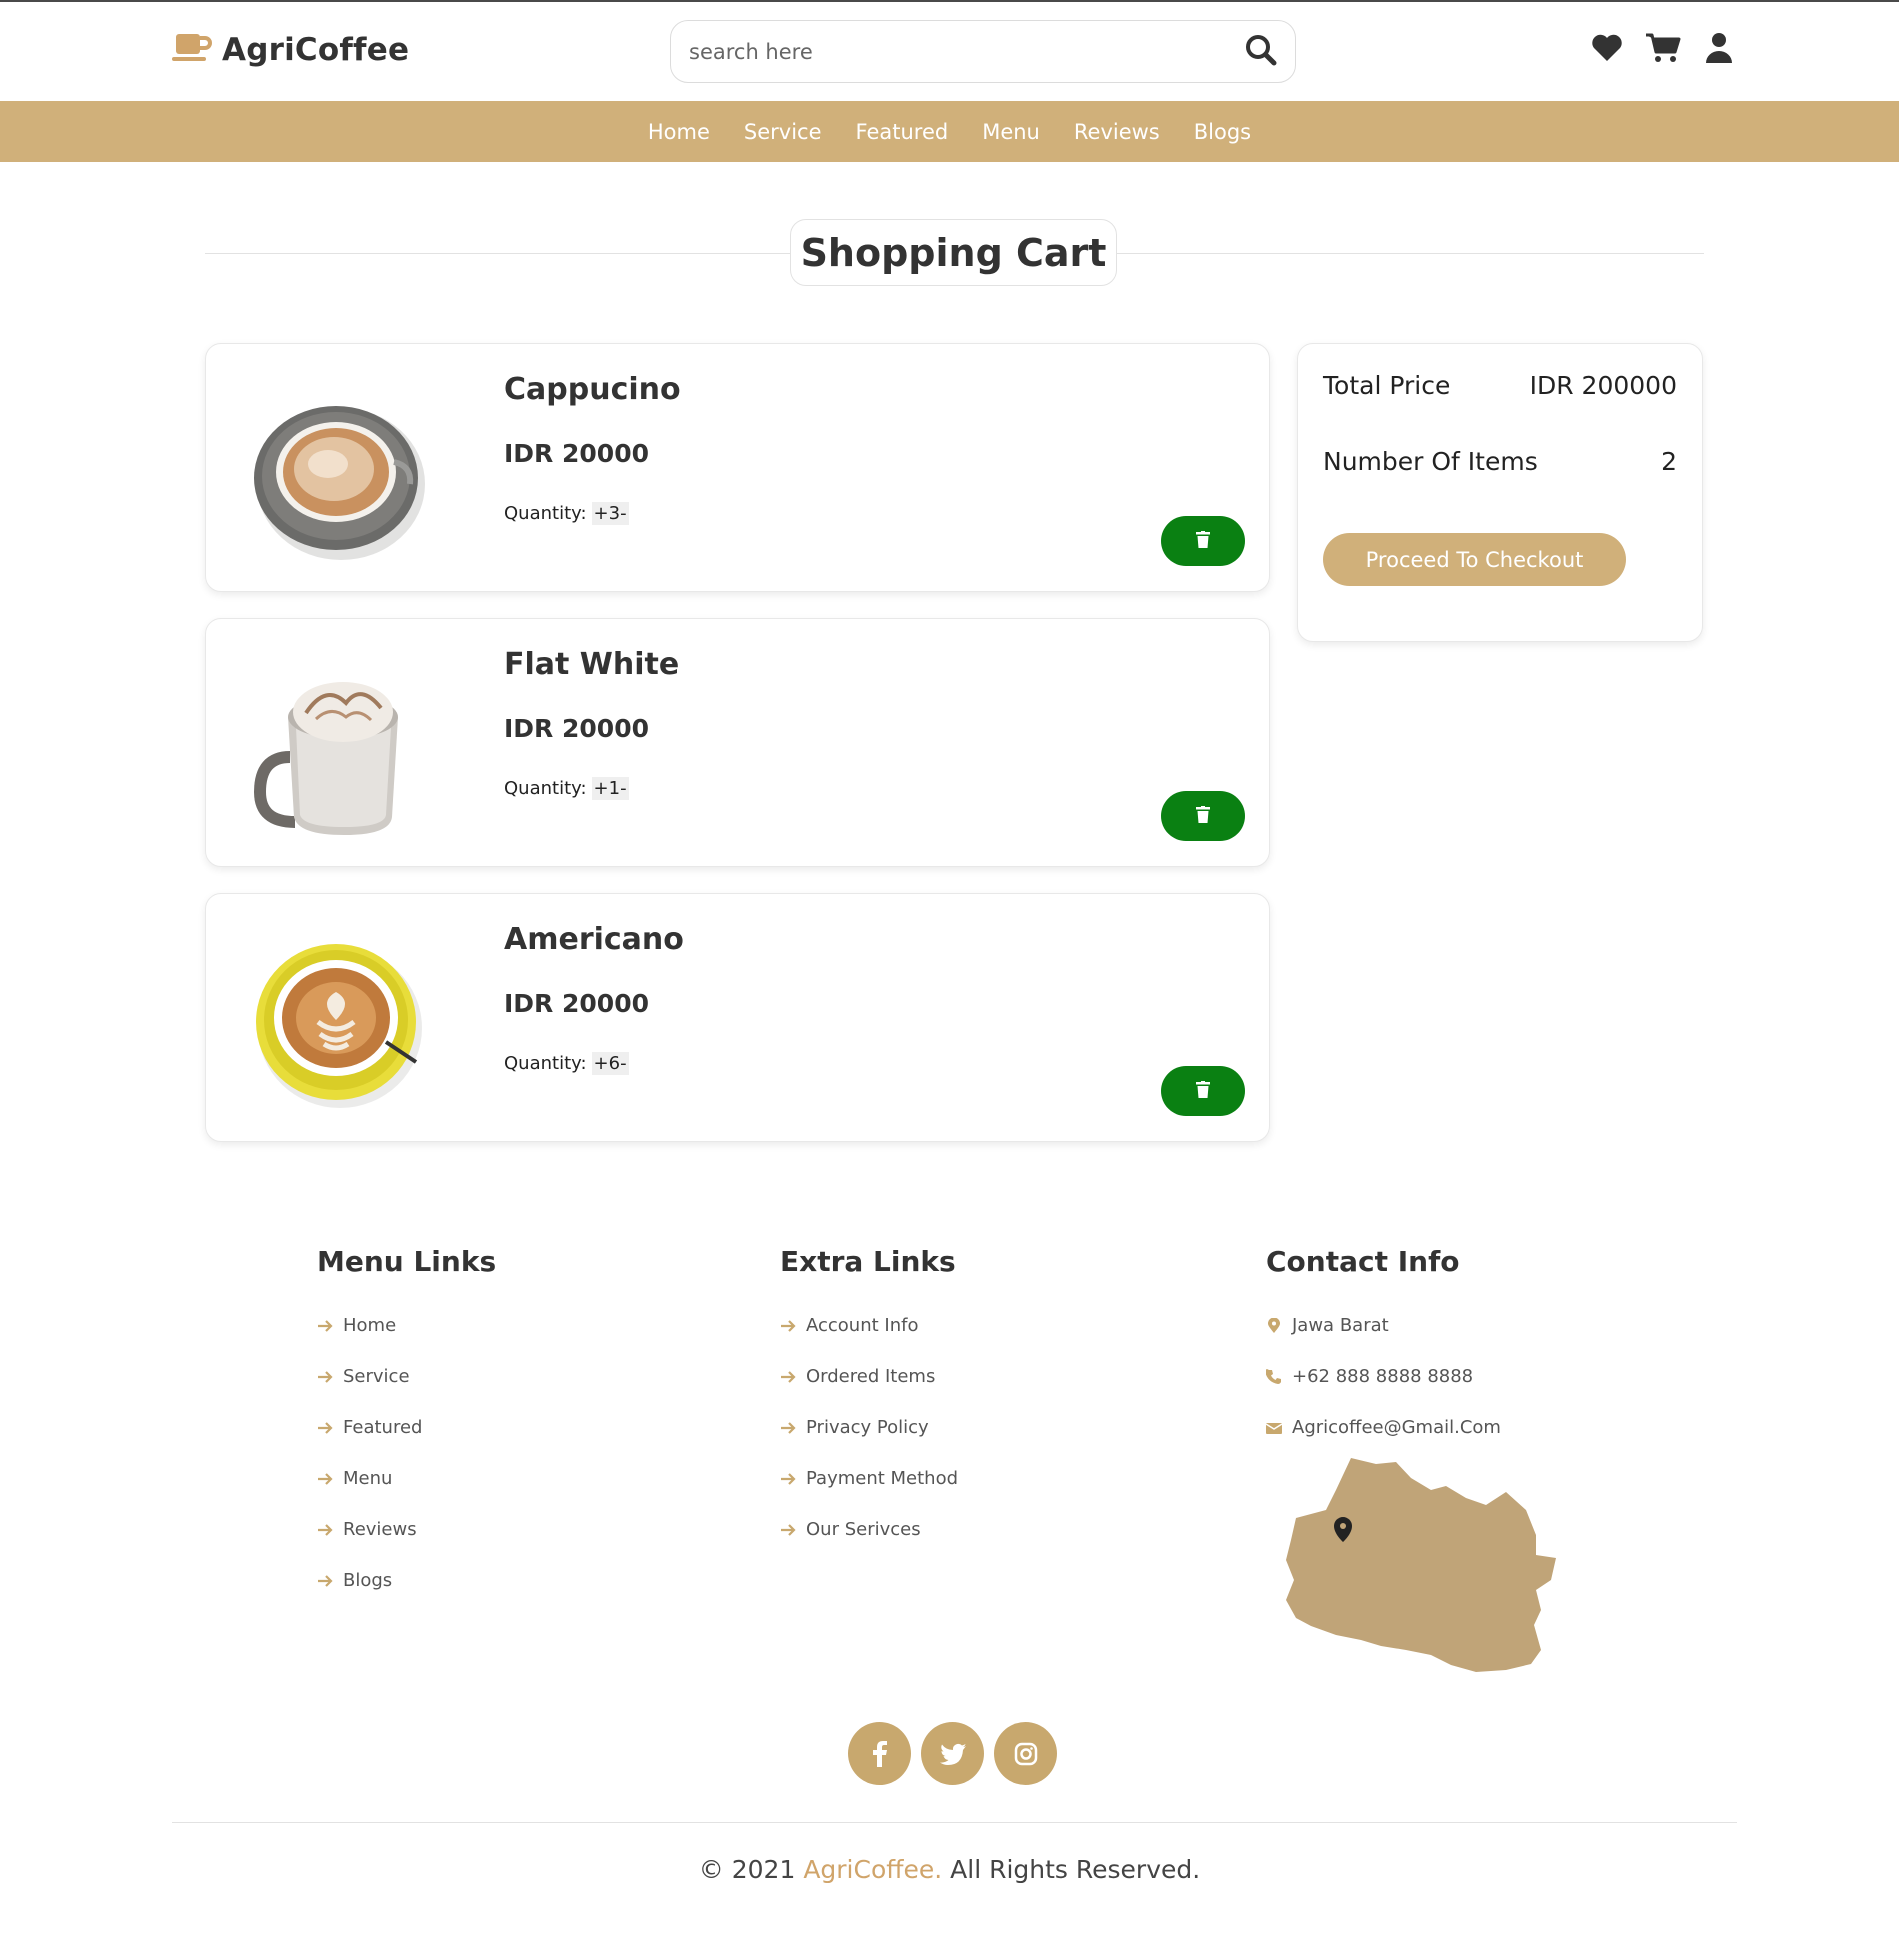  I want to click on page-title: Shopping Cart, so click(953, 252).